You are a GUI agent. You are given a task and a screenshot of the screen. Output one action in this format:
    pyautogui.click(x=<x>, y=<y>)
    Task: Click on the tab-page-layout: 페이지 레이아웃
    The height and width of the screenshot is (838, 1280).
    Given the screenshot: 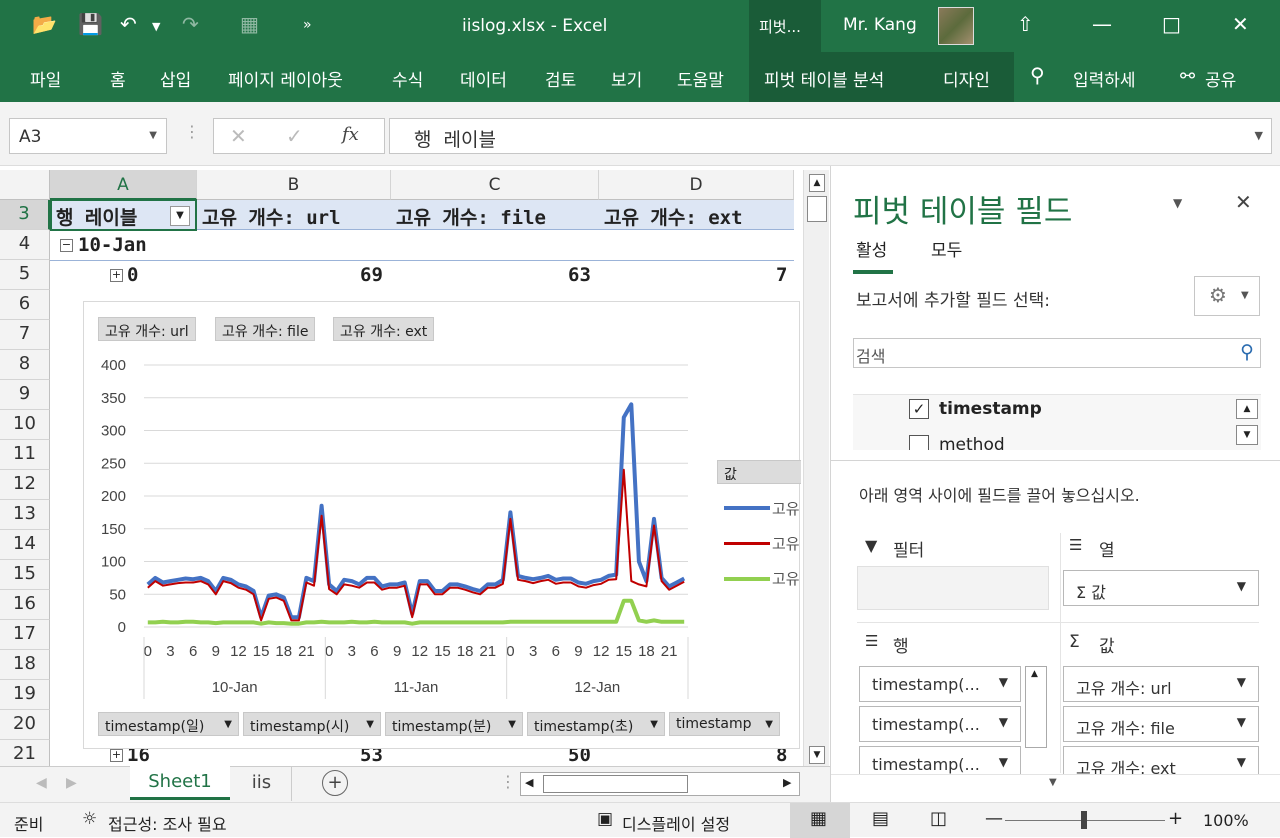 What is the action you would take?
    pyautogui.click(x=285, y=78)
    